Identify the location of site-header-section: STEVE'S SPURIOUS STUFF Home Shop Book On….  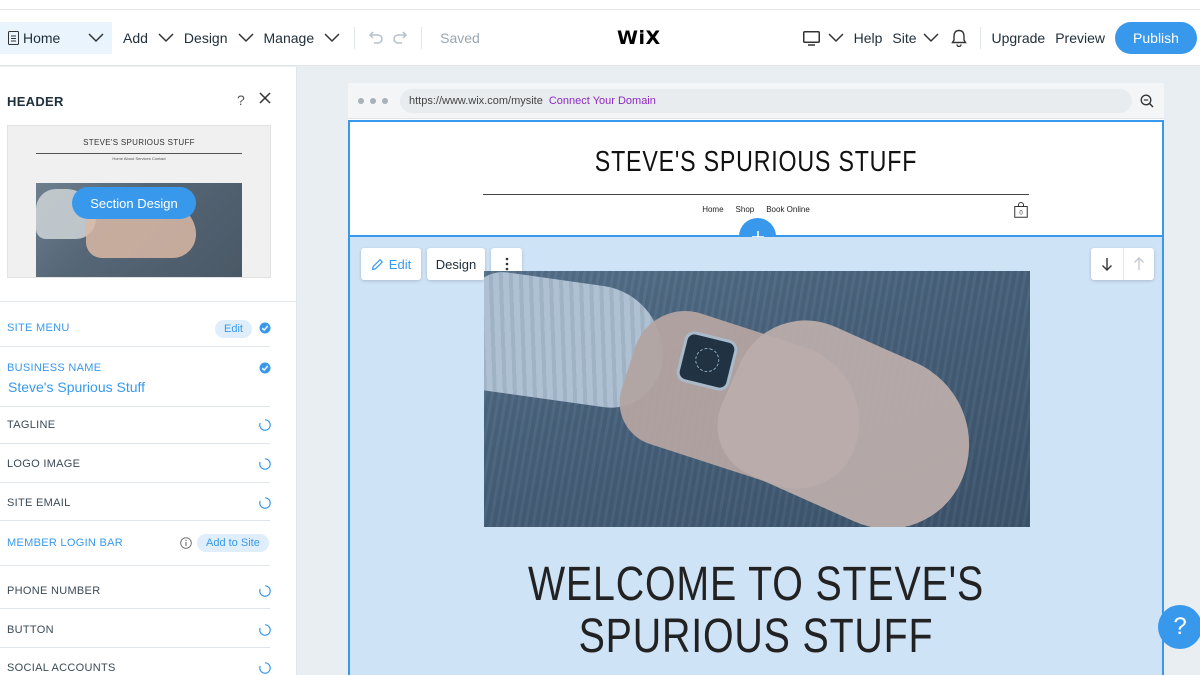
(756, 187).